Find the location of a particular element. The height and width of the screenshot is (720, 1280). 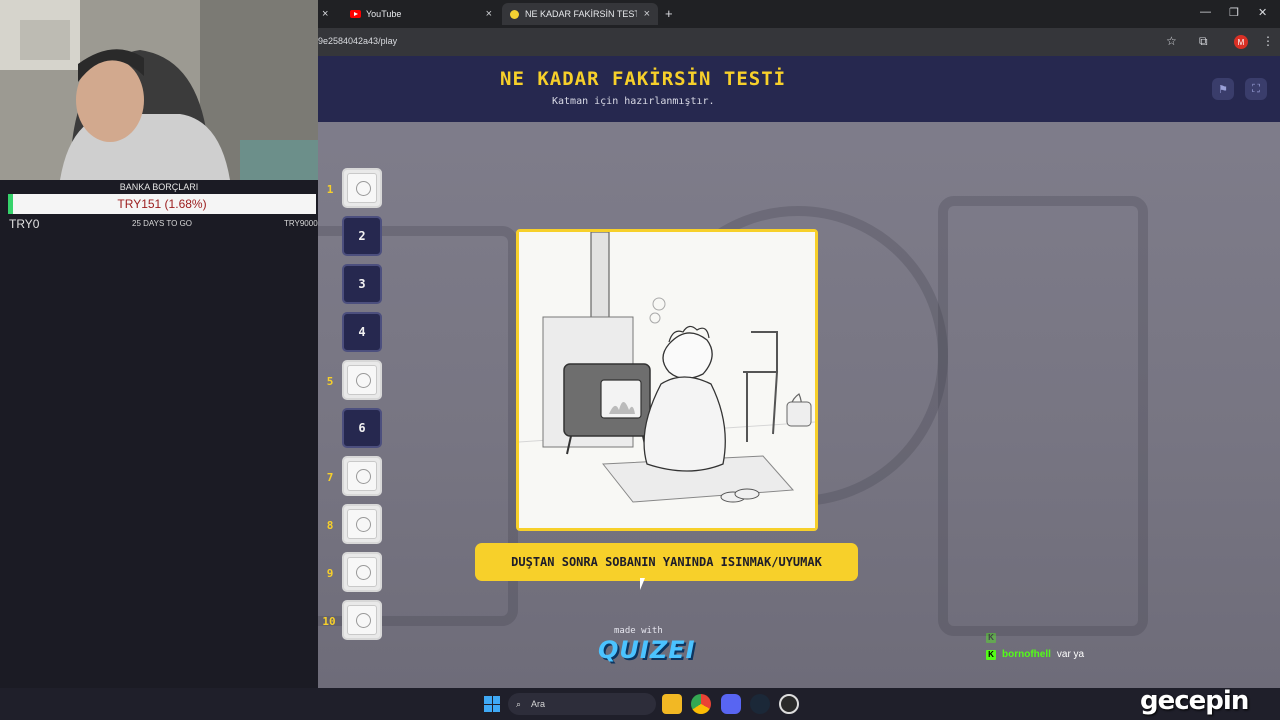

minimize-icon: — is located at coordinates (1205, 12).